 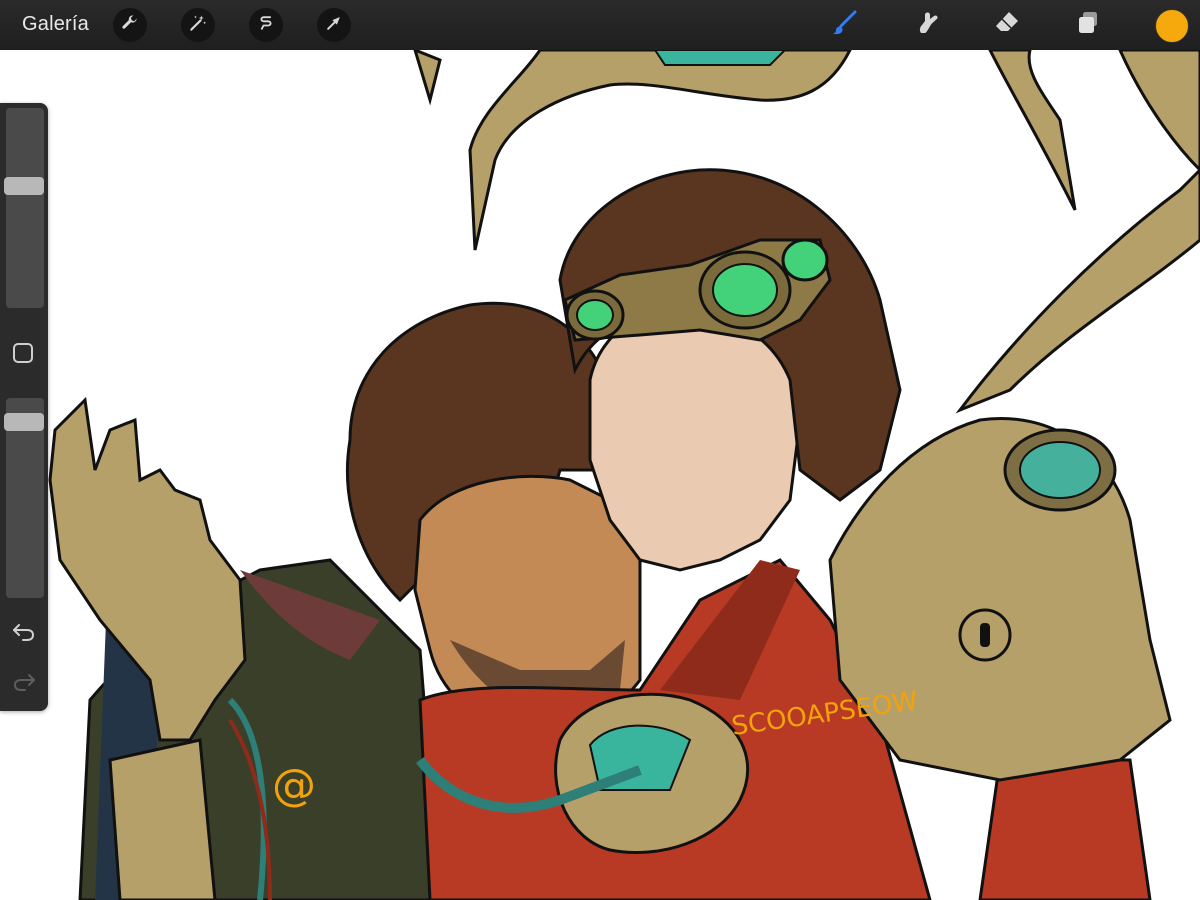 What do you see at coordinates (24, 631) in the screenshot?
I see `undo-icon` at bounding box center [24, 631].